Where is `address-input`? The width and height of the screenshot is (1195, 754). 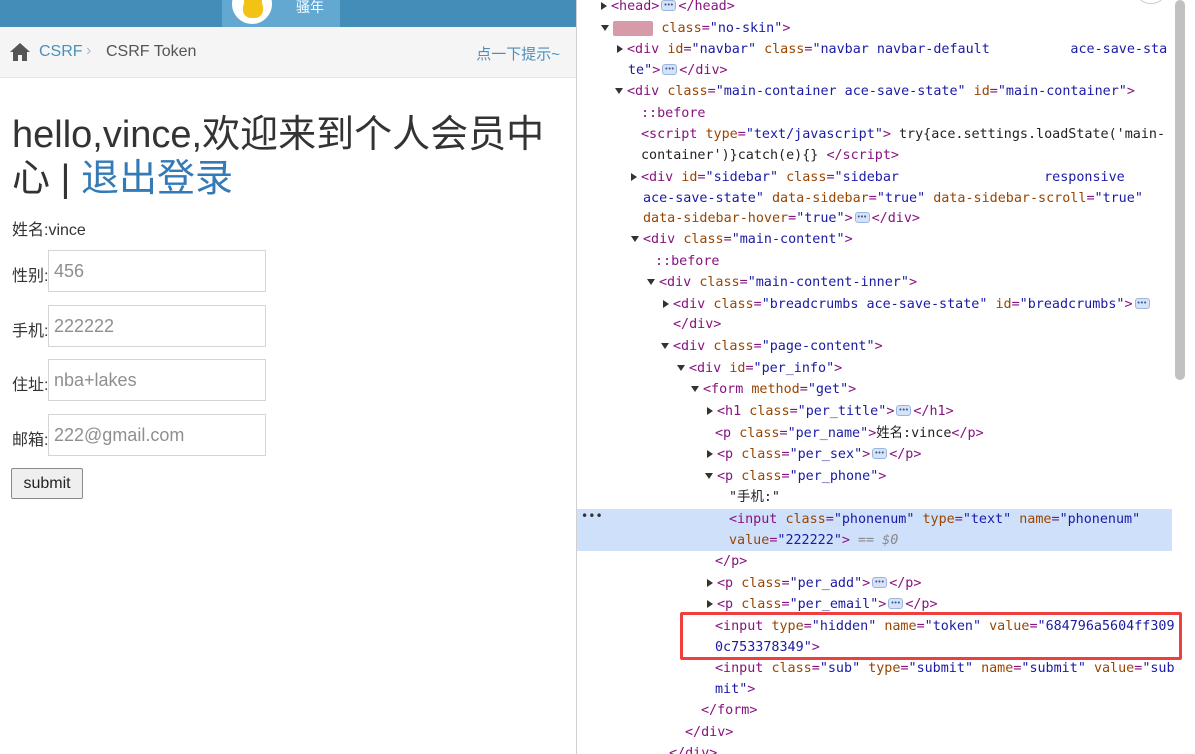
address-input is located at coordinates (157, 380).